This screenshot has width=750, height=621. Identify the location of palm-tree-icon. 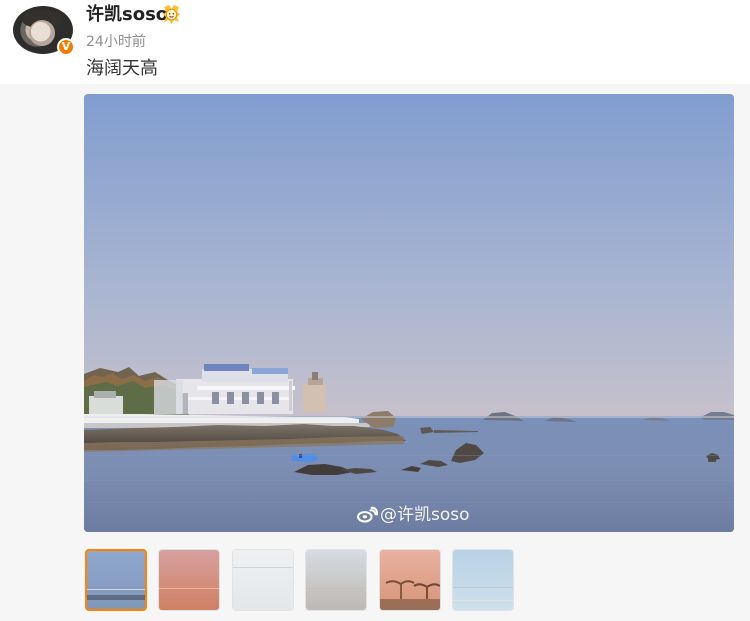
(410, 595).